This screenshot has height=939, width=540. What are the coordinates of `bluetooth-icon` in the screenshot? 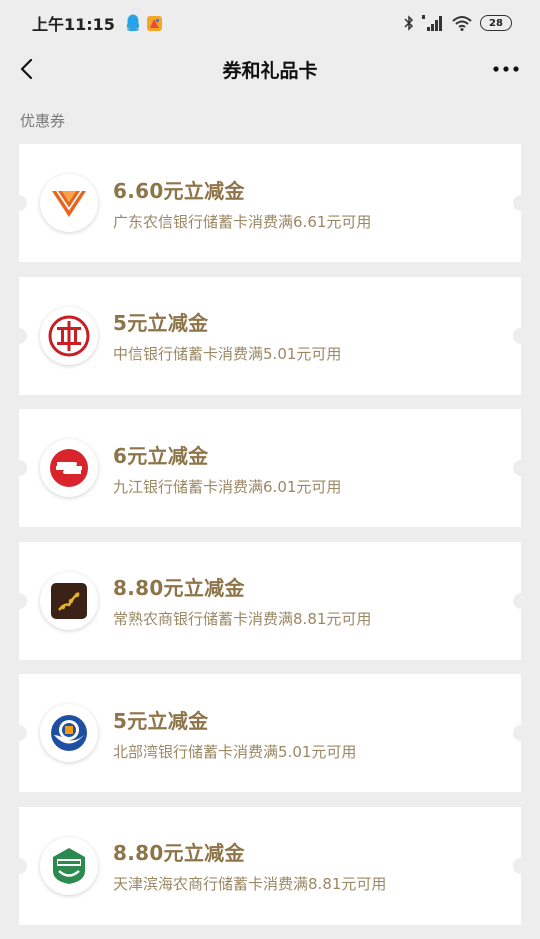 It's located at (409, 23).